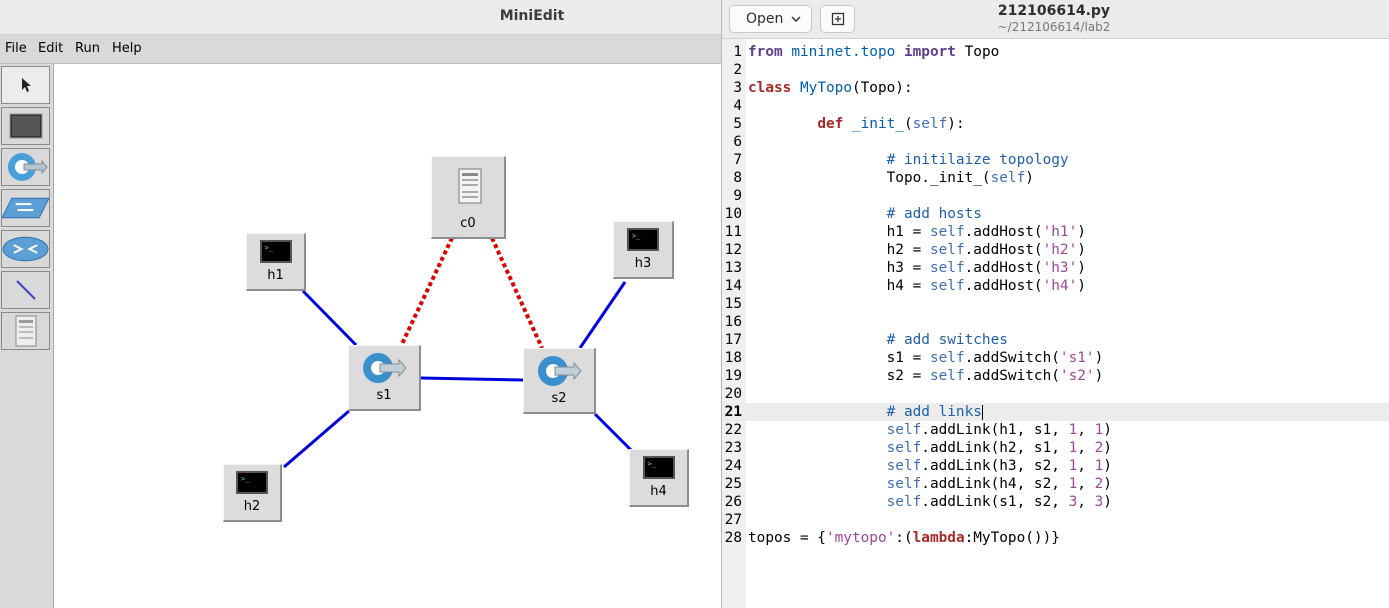  Describe the element at coordinates (737, 70) in the screenshot. I see `line-number: 2` at that location.